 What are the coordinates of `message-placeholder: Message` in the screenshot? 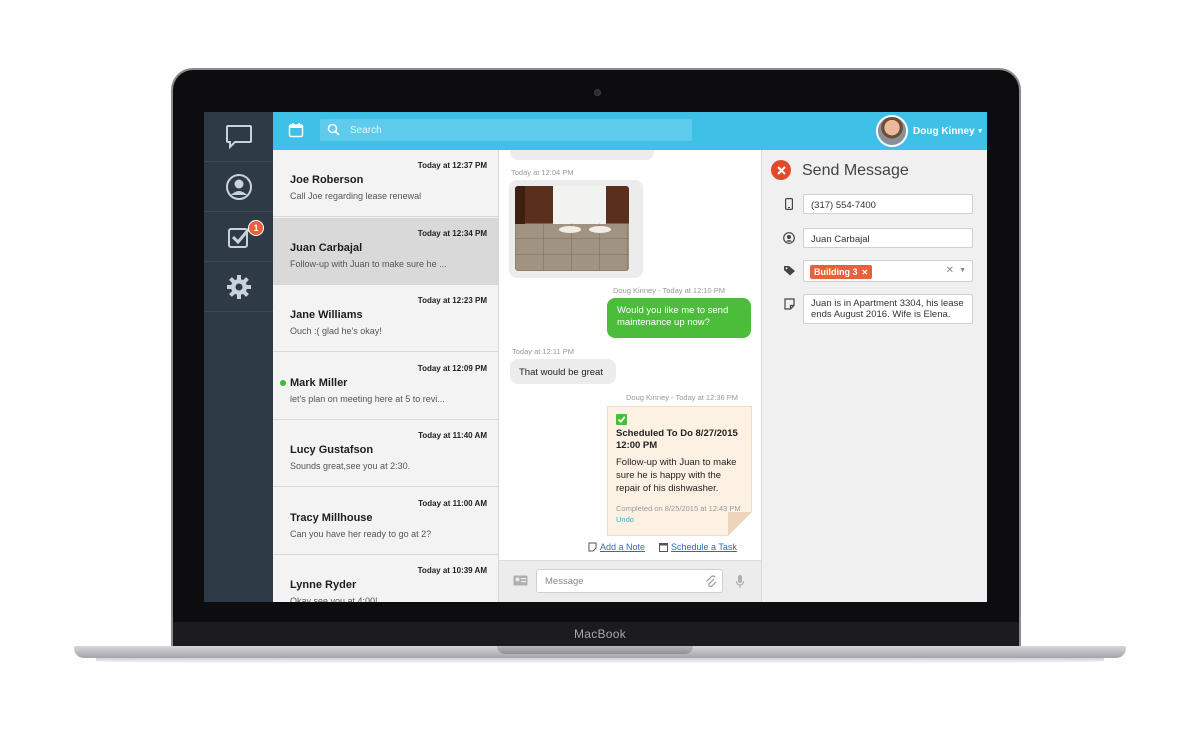 It's located at (564, 581).